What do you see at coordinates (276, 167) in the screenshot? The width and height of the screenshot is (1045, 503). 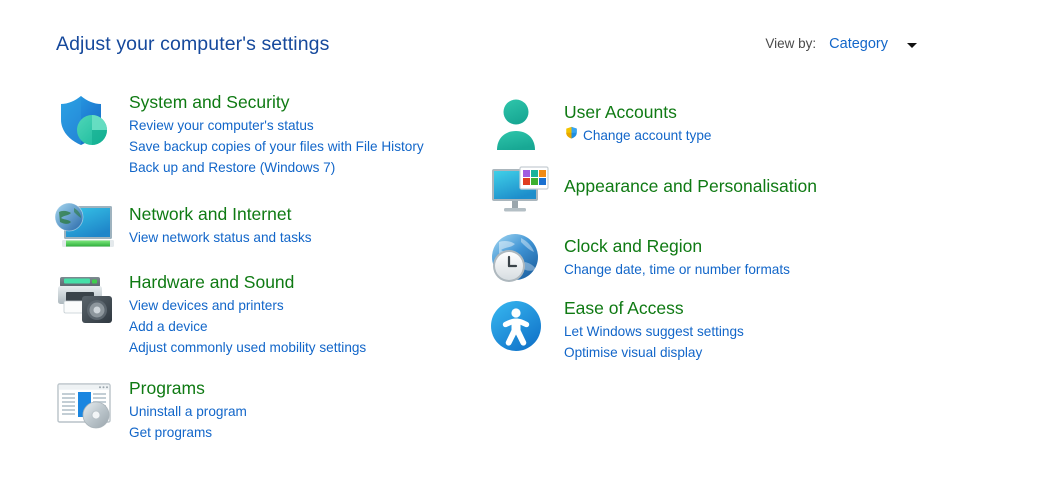 I see `category-link: Back up and Restore (Windows 7)` at bounding box center [276, 167].